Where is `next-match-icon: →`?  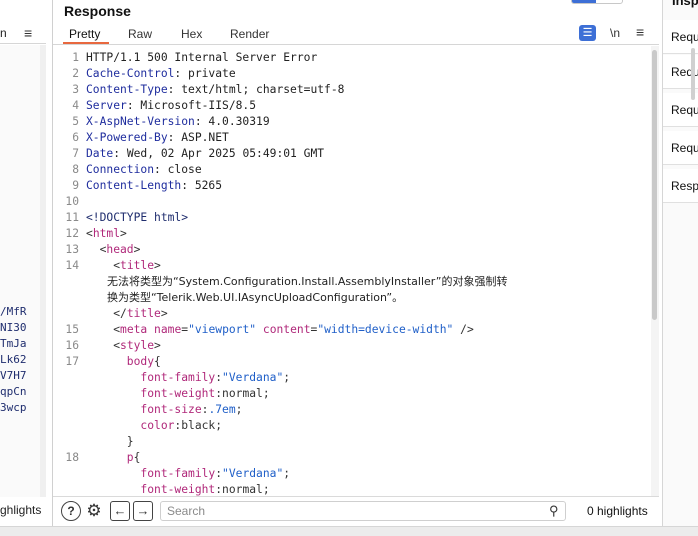 next-match-icon: → is located at coordinates (143, 511).